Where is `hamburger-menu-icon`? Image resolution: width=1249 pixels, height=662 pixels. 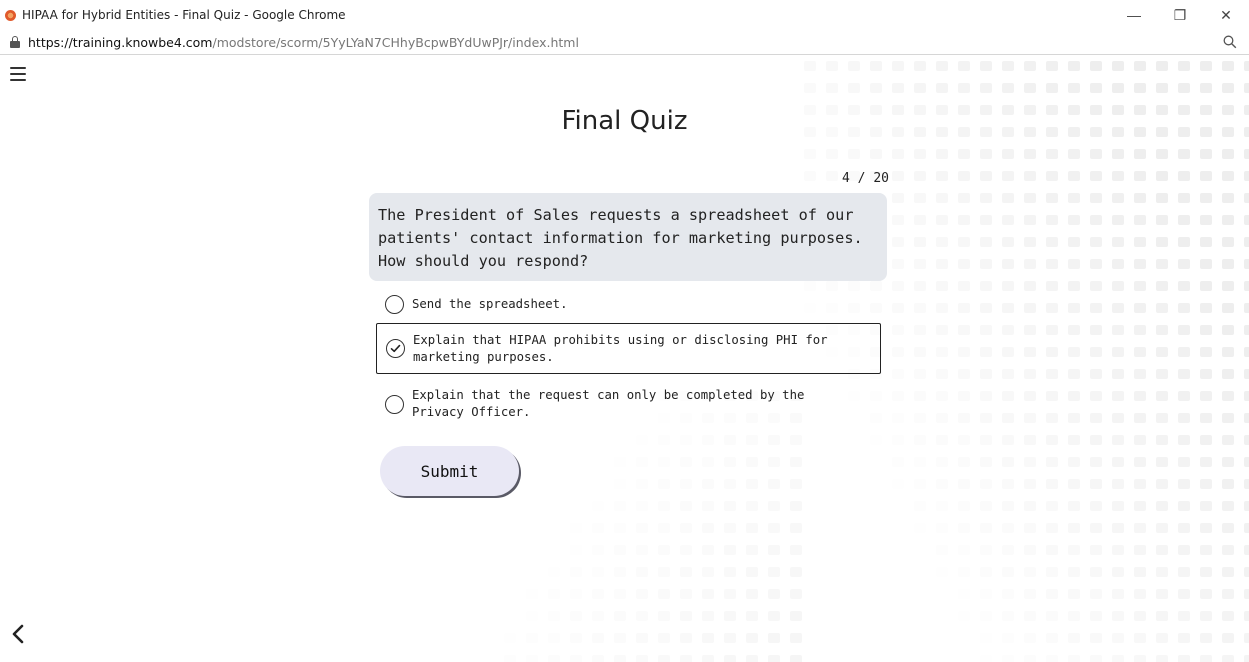
hamburger-menu-icon is located at coordinates (18, 74).